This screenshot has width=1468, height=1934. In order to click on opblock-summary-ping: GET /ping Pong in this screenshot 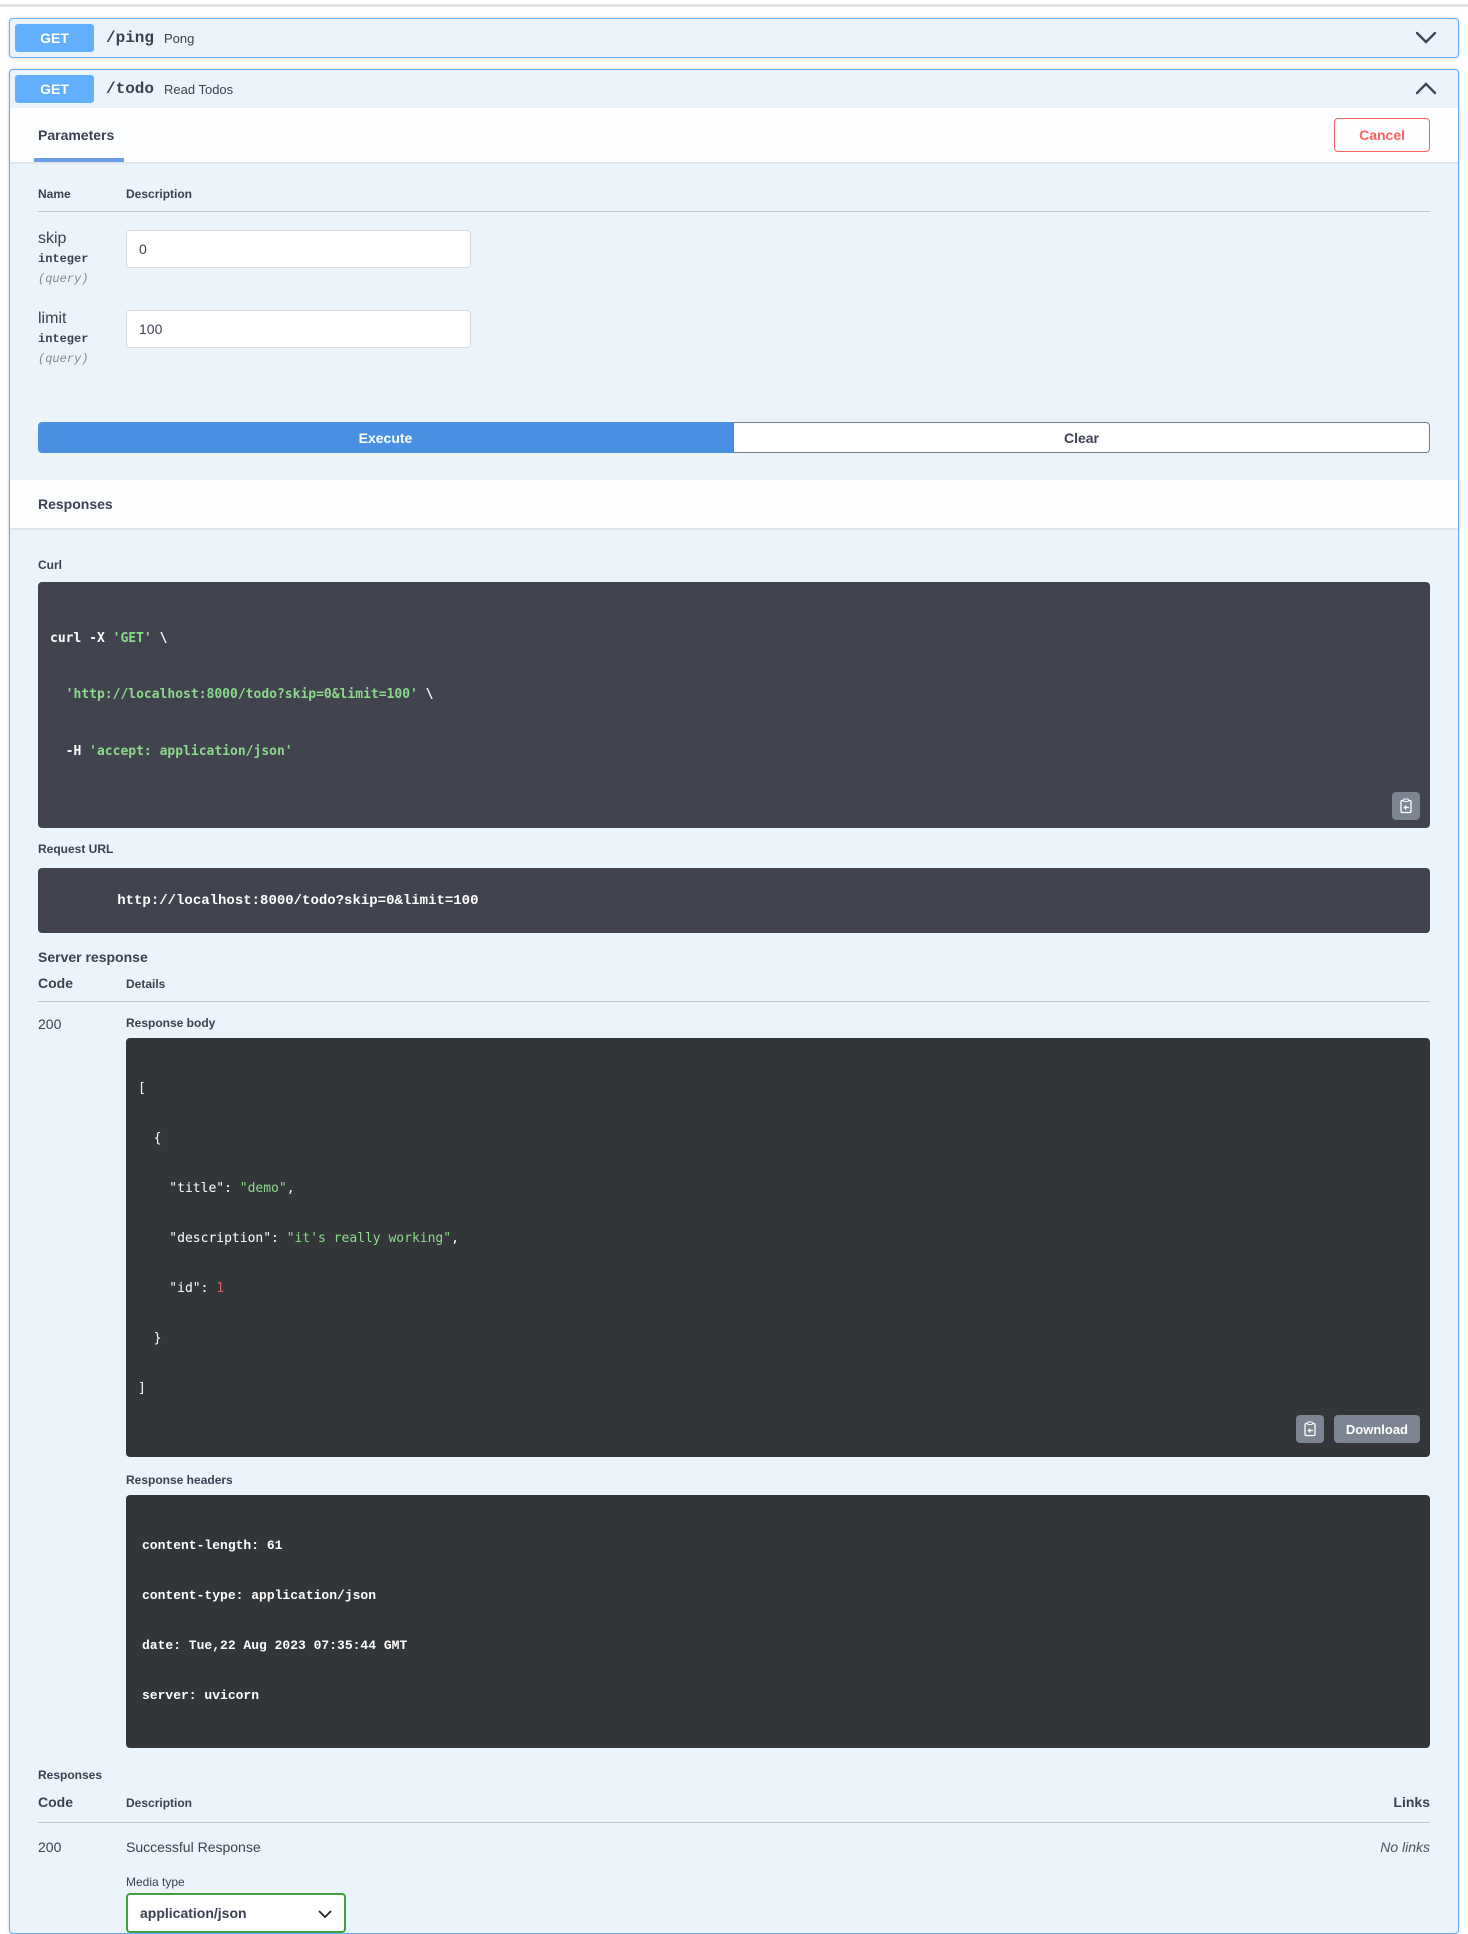, I will do `click(734, 38)`.